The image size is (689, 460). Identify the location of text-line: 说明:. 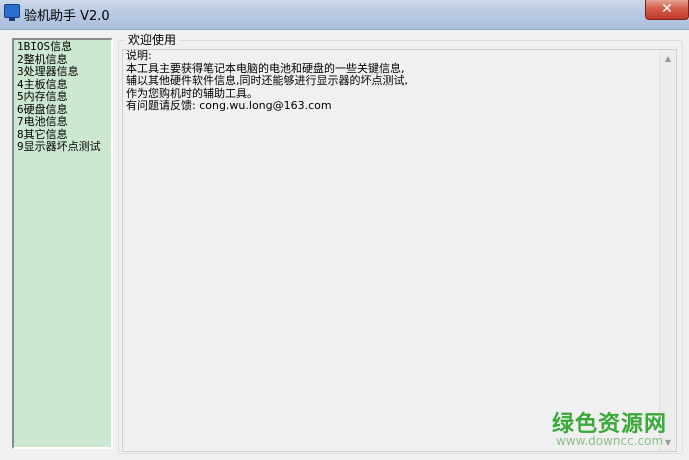
(139, 55).